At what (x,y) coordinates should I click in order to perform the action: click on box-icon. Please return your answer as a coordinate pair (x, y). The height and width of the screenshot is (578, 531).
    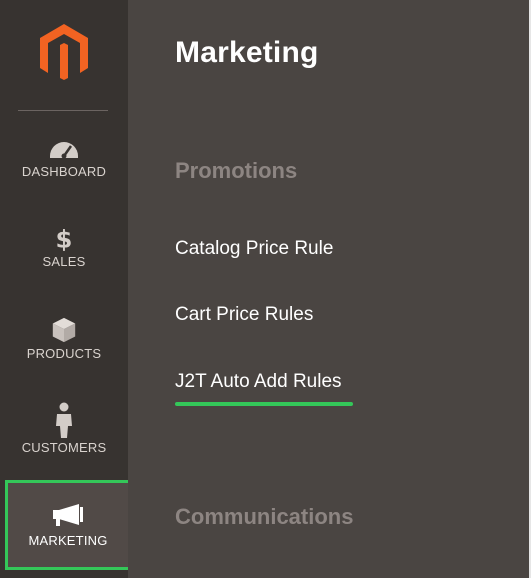
    Looking at the image, I should click on (64, 330).